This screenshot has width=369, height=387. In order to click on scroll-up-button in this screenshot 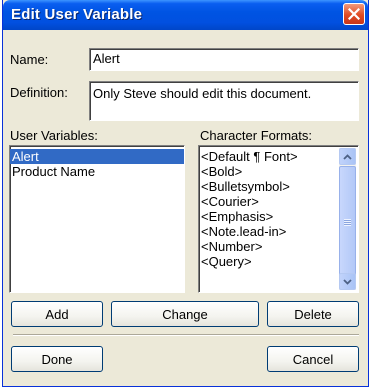, I will do `click(347, 156)`.